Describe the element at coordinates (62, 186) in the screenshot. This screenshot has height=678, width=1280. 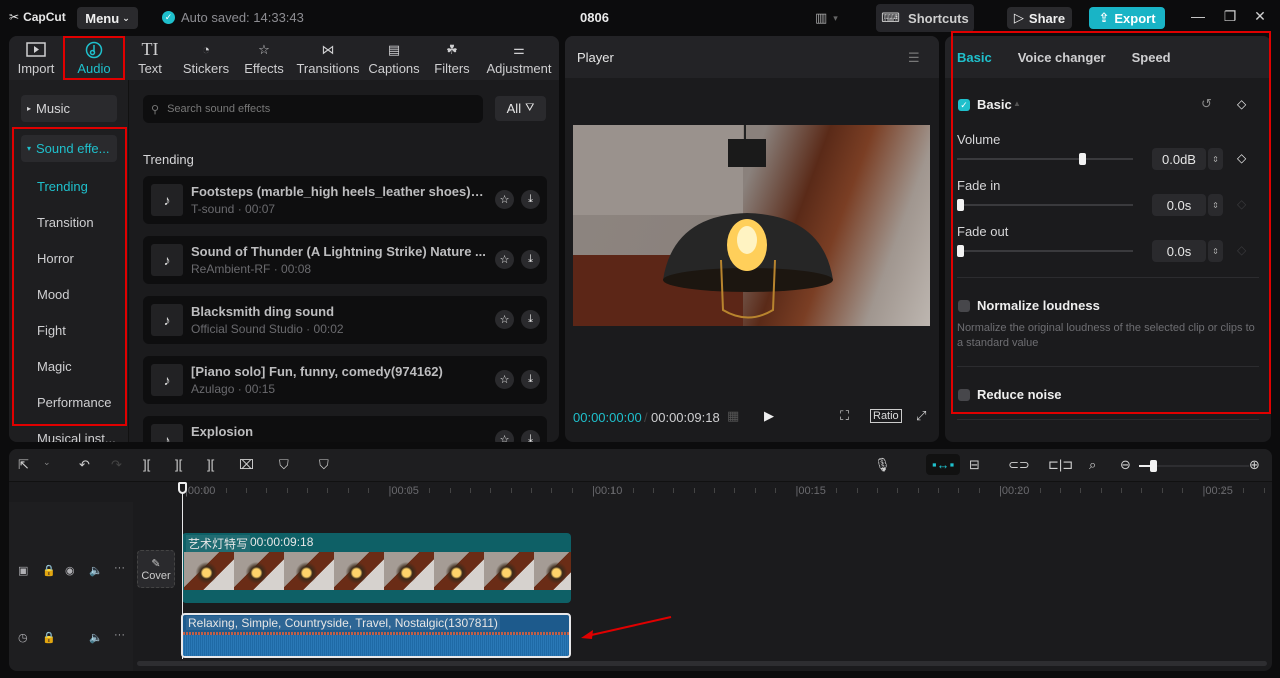
I see `subcategory-trending: Trending` at that location.